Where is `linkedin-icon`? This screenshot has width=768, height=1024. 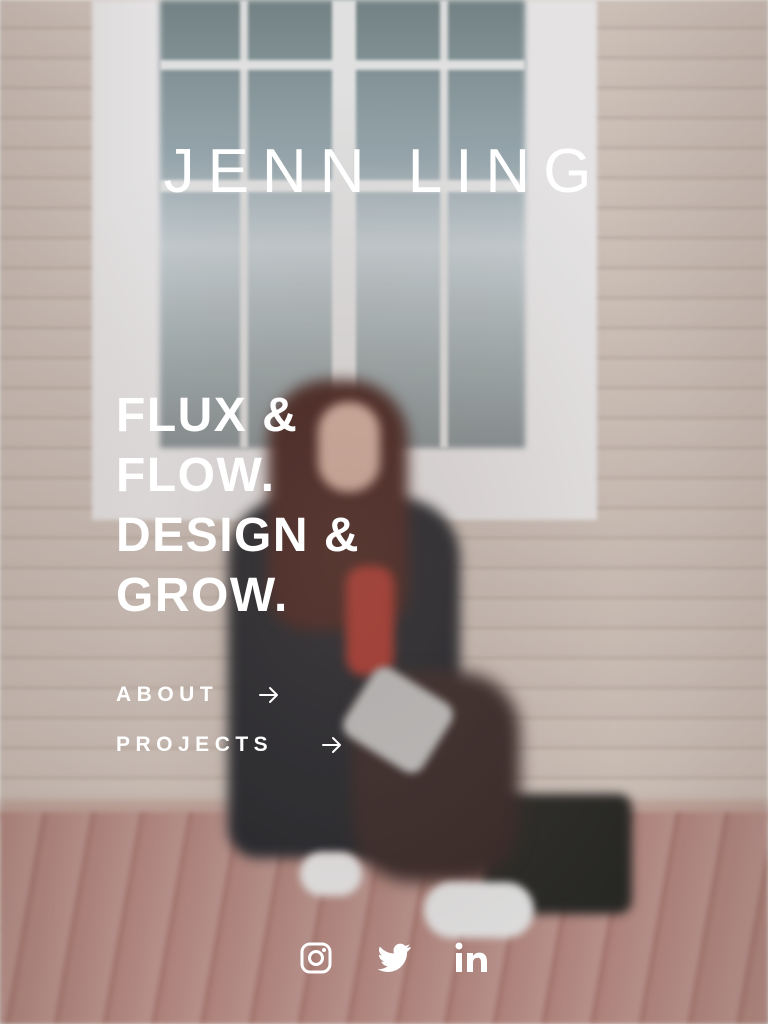
linkedin-icon is located at coordinates (472, 958).